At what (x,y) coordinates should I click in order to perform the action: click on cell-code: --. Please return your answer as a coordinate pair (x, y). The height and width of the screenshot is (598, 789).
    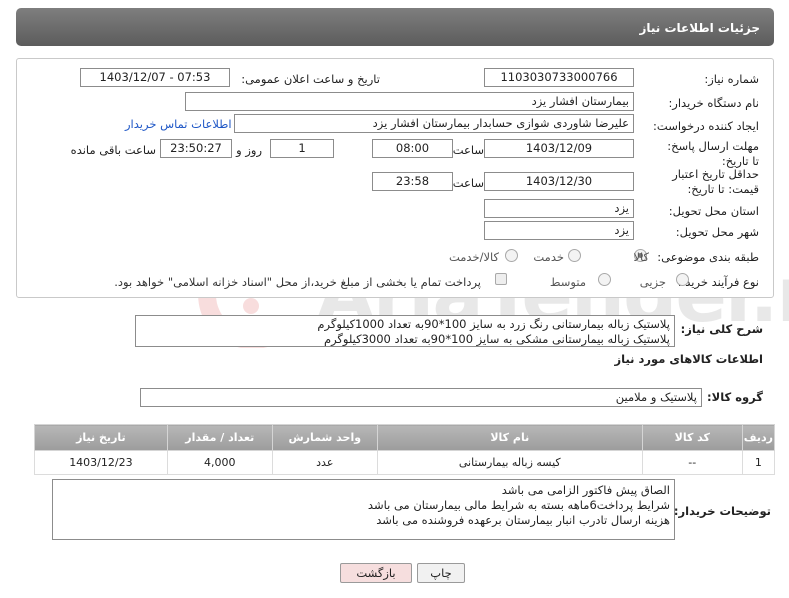
    Looking at the image, I should click on (692, 462).